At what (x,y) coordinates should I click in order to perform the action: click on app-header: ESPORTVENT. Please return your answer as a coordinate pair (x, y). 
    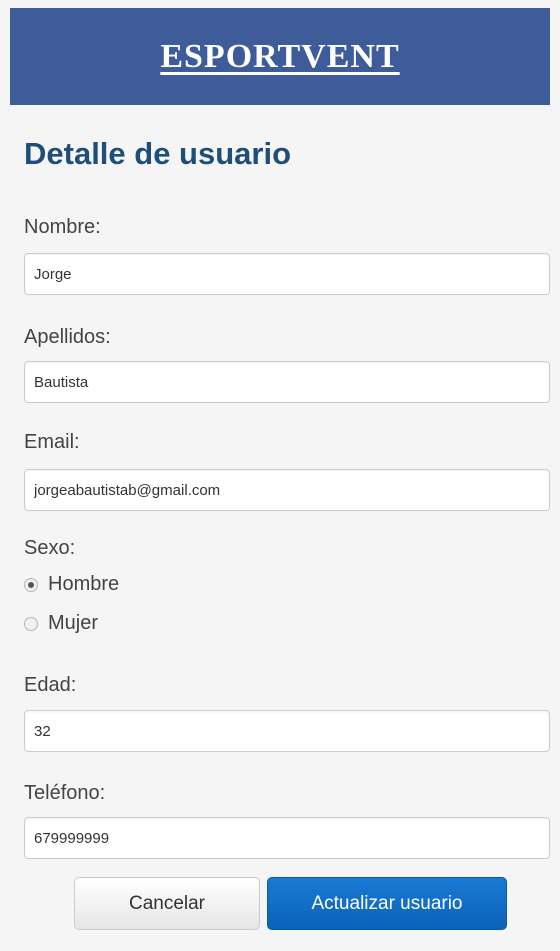
    Looking at the image, I should click on (280, 56).